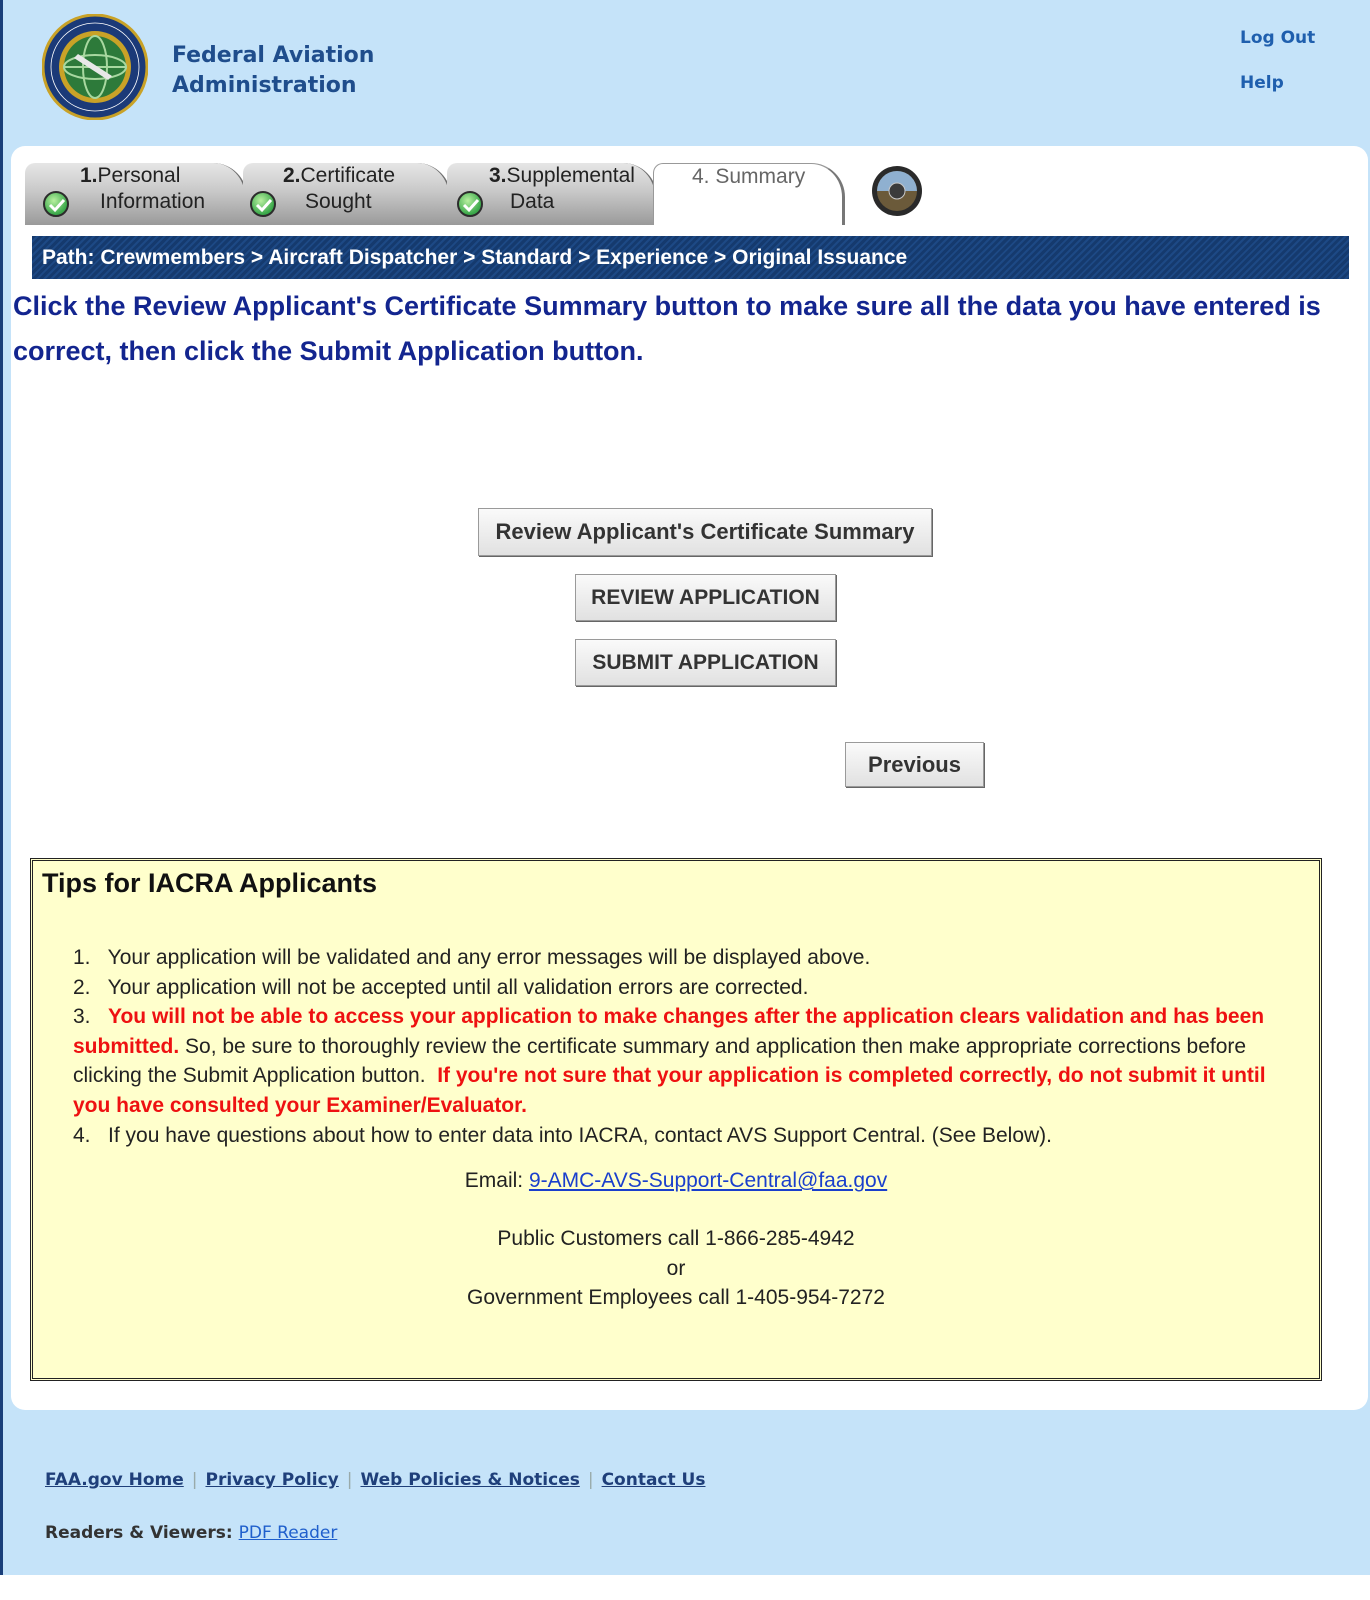  What do you see at coordinates (95, 67) in the screenshot?
I see `faa-seal-icon` at bounding box center [95, 67].